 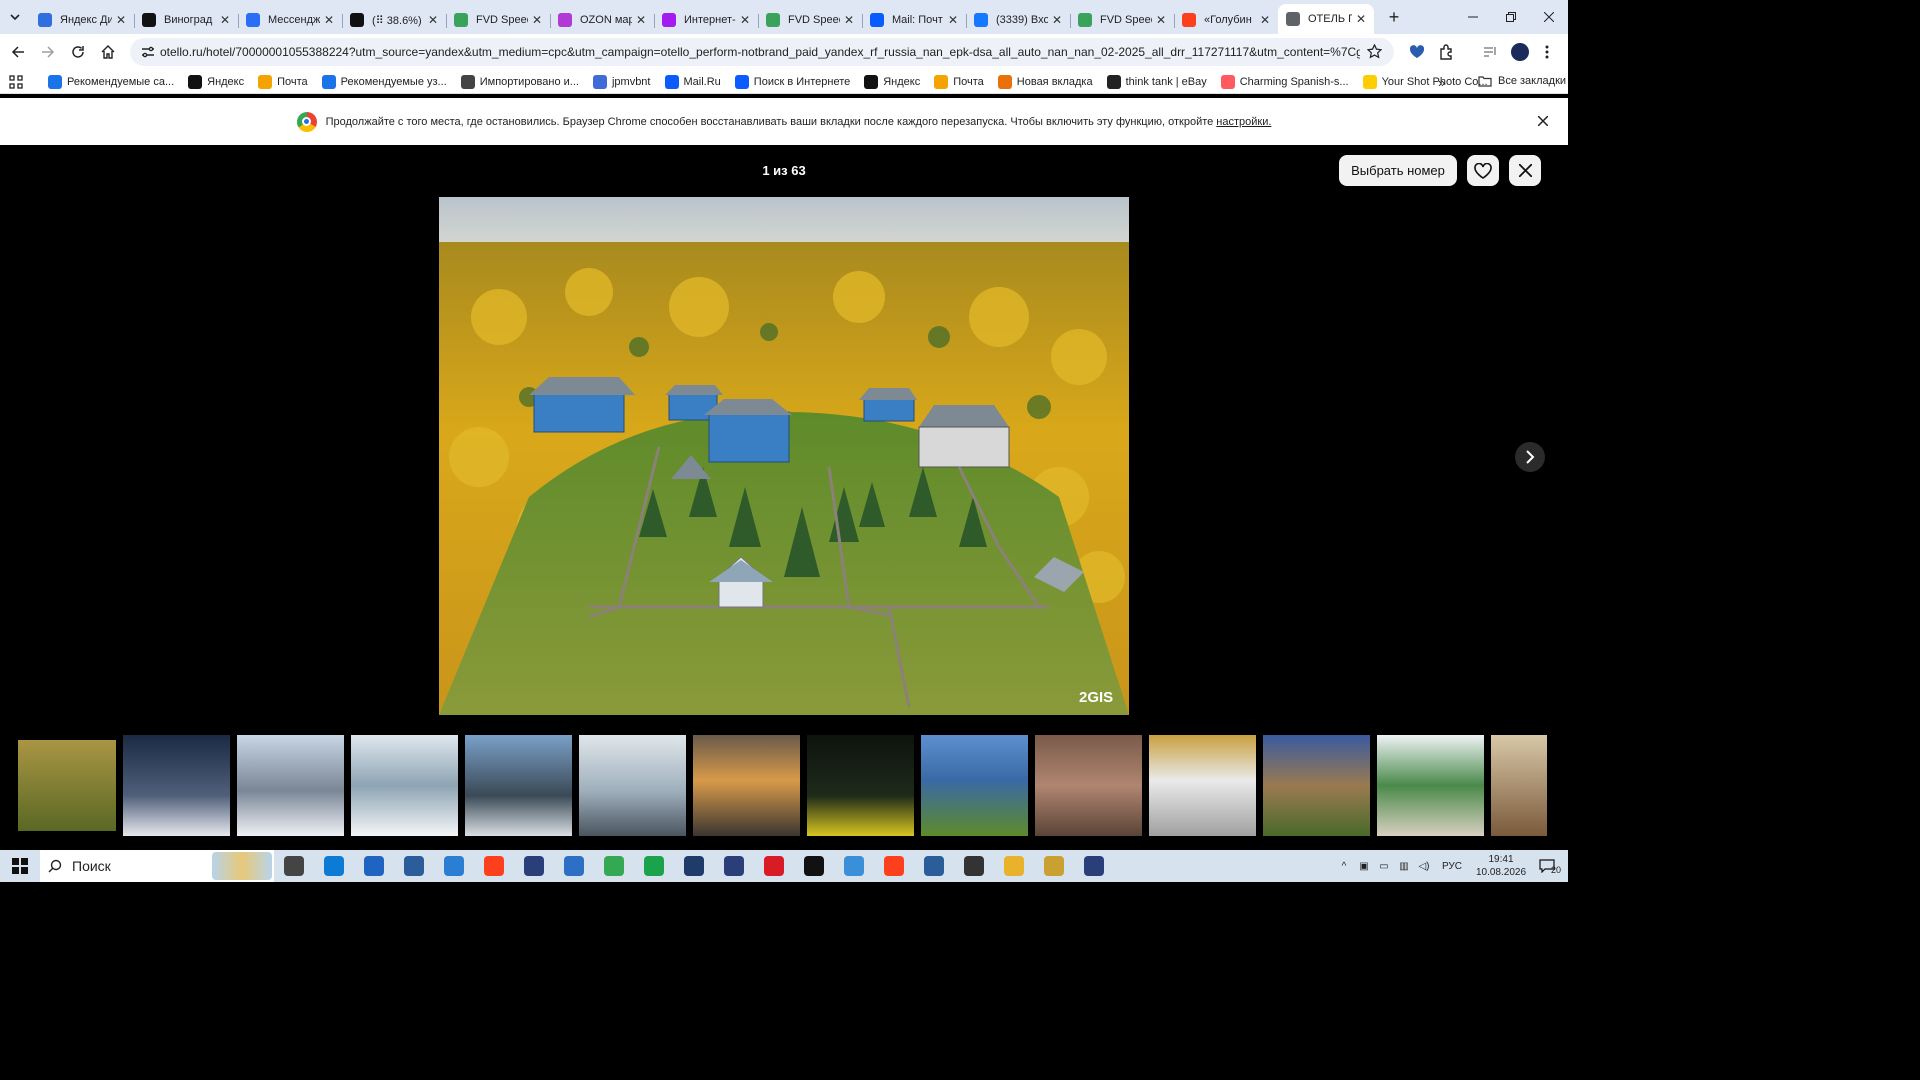 What do you see at coordinates (706, 20) in the screenshot?
I see `browser-tab: Интернет- ✕` at bounding box center [706, 20].